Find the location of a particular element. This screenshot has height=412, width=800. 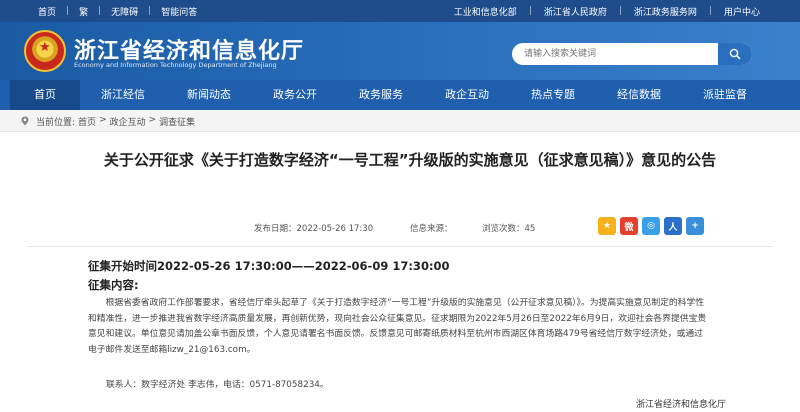

breadcrumb-home: 首页 is located at coordinates (87, 121).